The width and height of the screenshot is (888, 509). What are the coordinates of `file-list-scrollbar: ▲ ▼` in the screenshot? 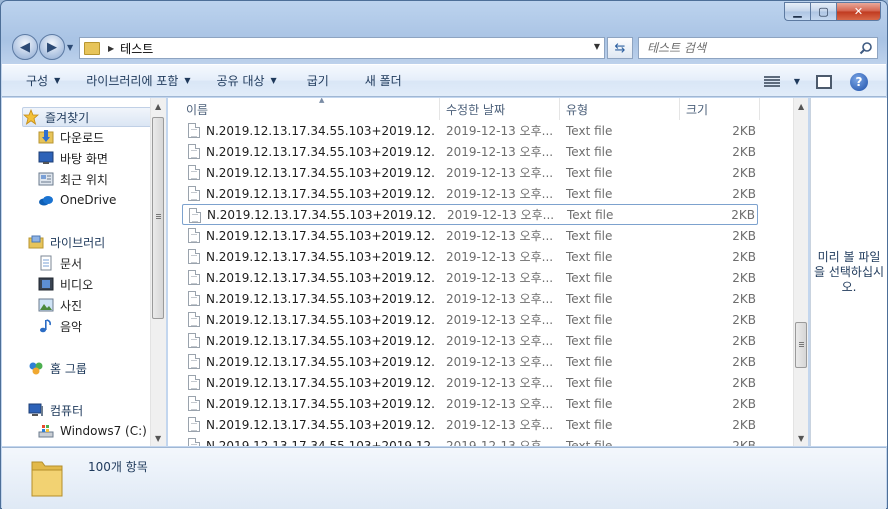 It's located at (800, 272).